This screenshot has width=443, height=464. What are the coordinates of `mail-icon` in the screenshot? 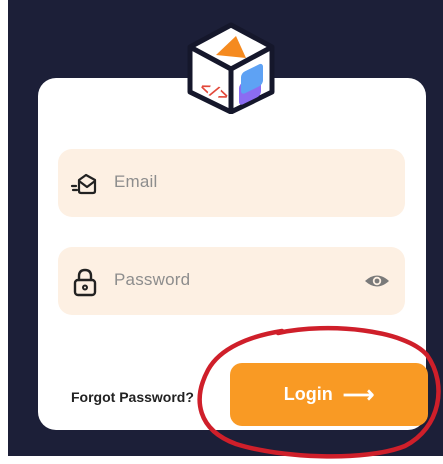 It's located at (83, 184).